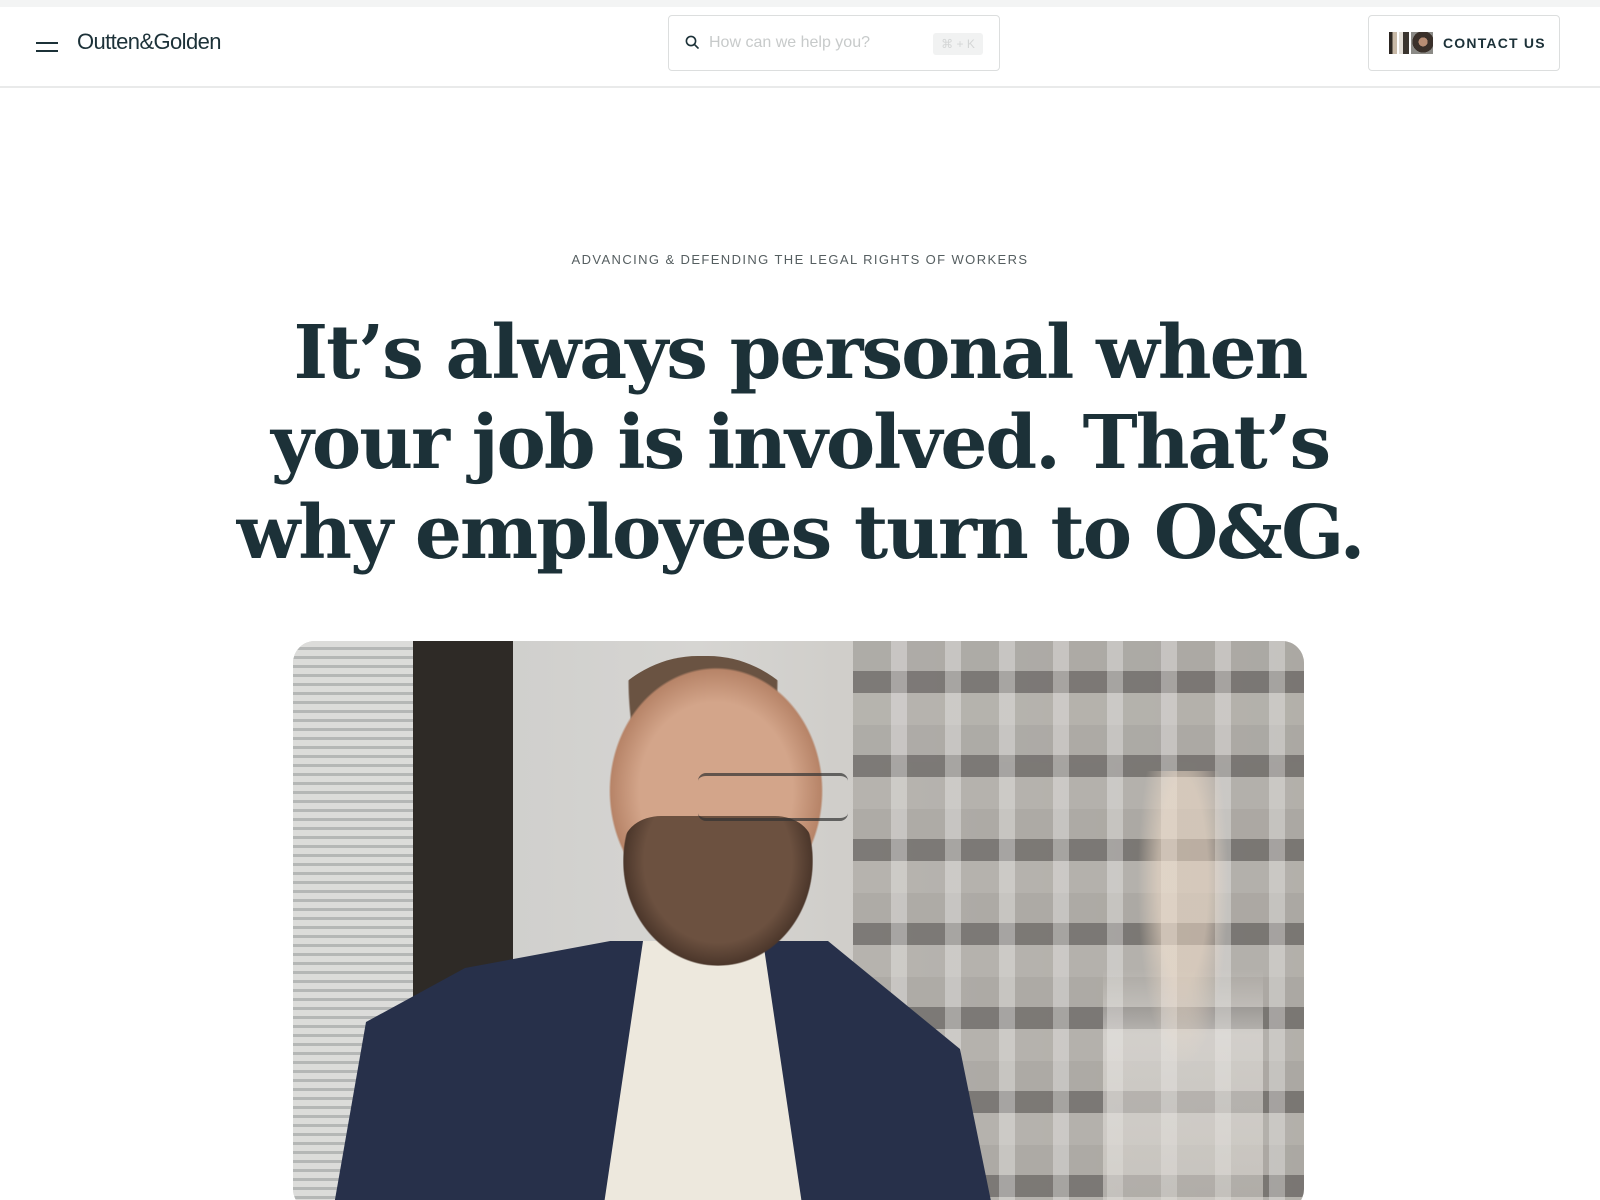 This screenshot has height=1200, width=1600. Describe the element at coordinates (804, 43) in the screenshot. I see `search-input` at that location.